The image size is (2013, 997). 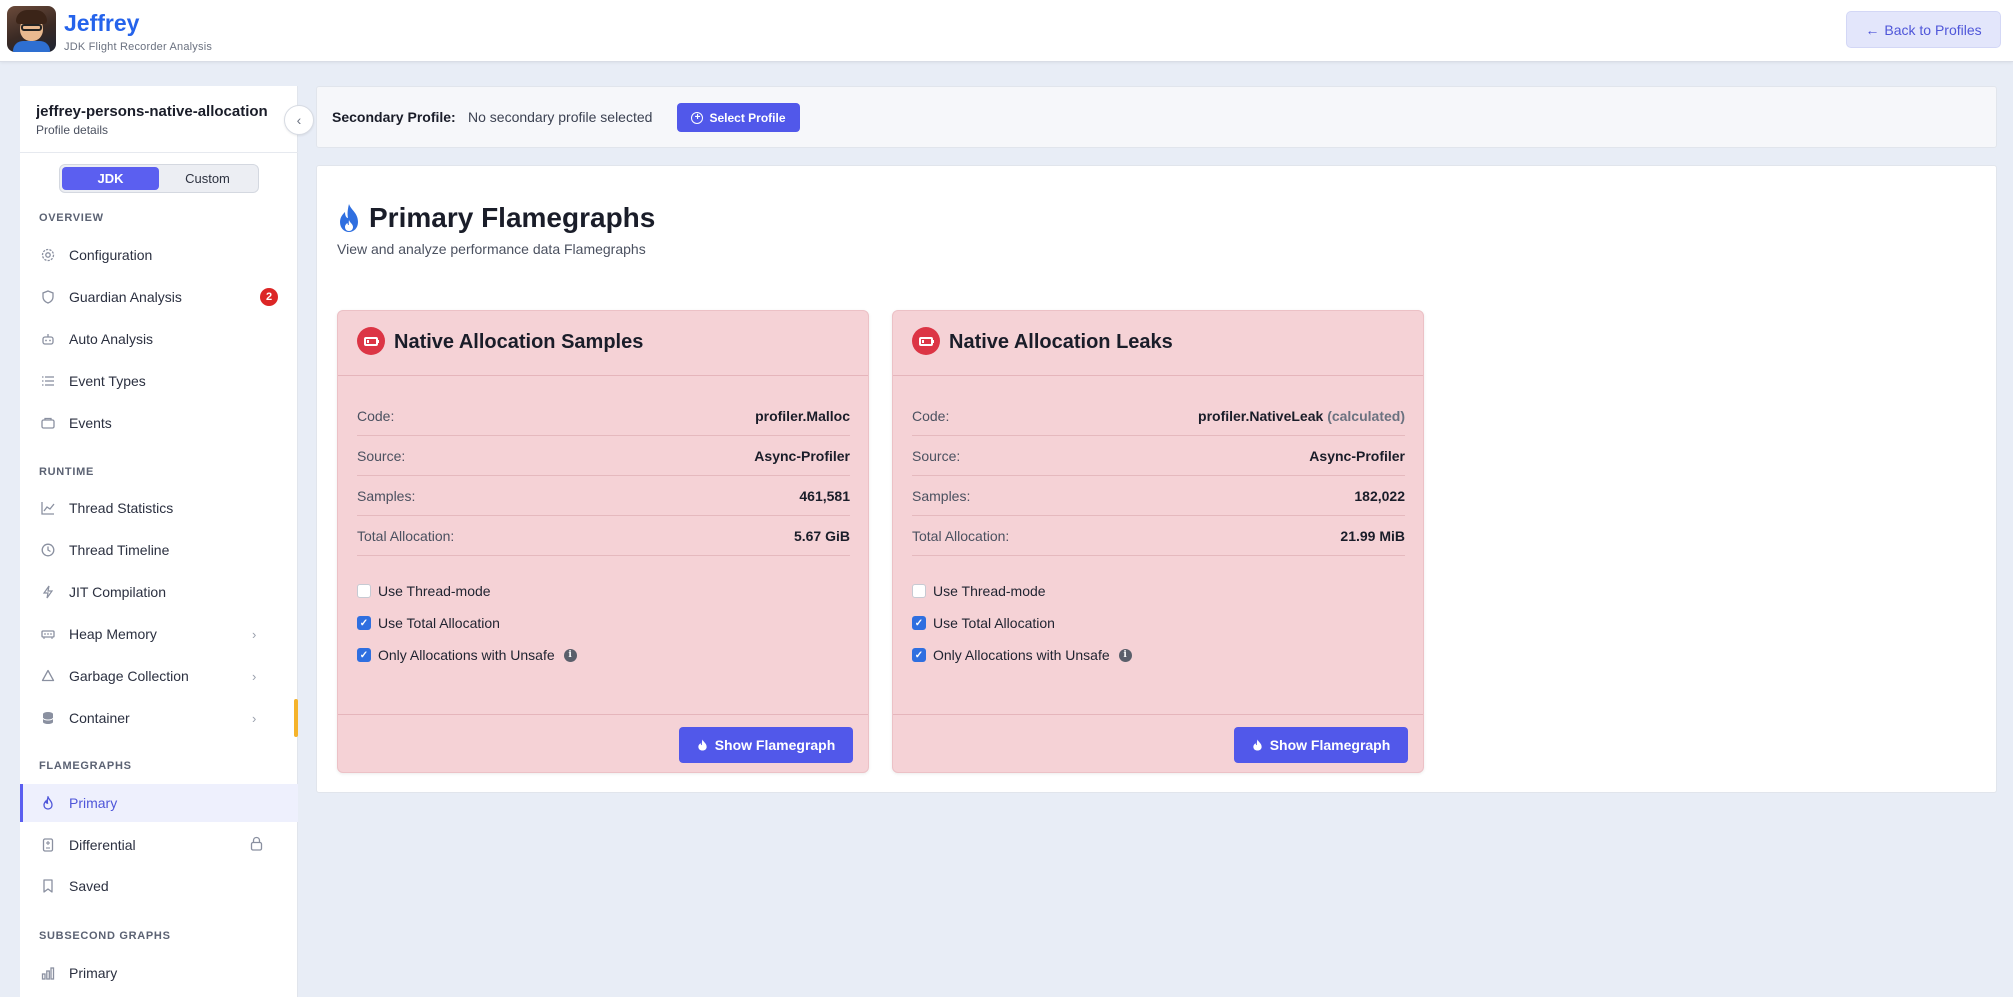 What do you see at coordinates (48, 718) in the screenshot?
I see `database-icon` at bounding box center [48, 718].